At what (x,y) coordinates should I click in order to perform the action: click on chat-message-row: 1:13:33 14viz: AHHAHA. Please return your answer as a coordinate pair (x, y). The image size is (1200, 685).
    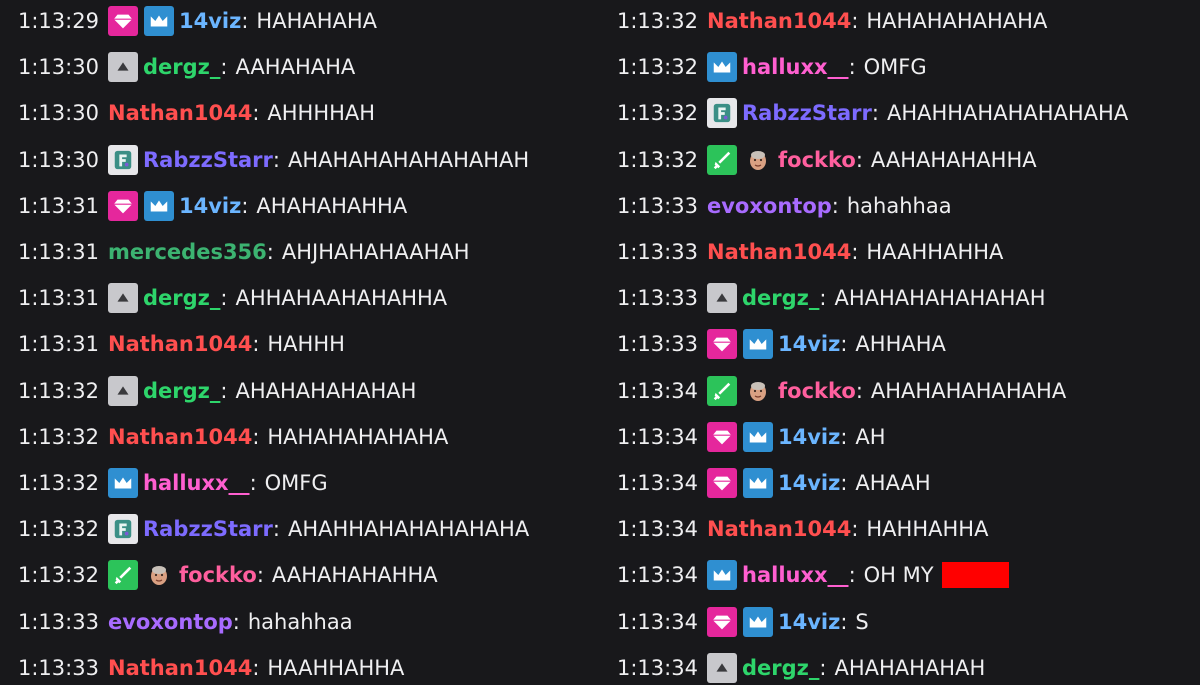
    Looking at the image, I should click on (781, 344).